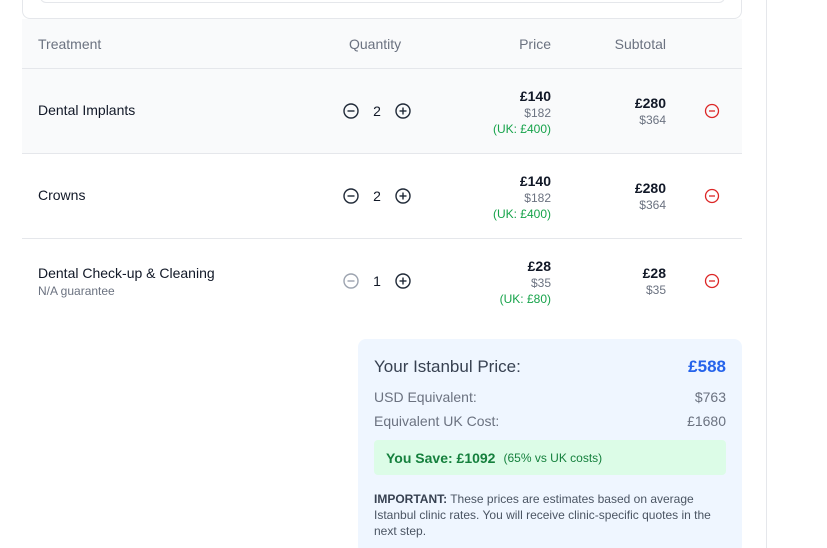  What do you see at coordinates (525, 282) in the screenshot?
I see `unit-price: £28 $35 (UK: £80)` at bounding box center [525, 282].